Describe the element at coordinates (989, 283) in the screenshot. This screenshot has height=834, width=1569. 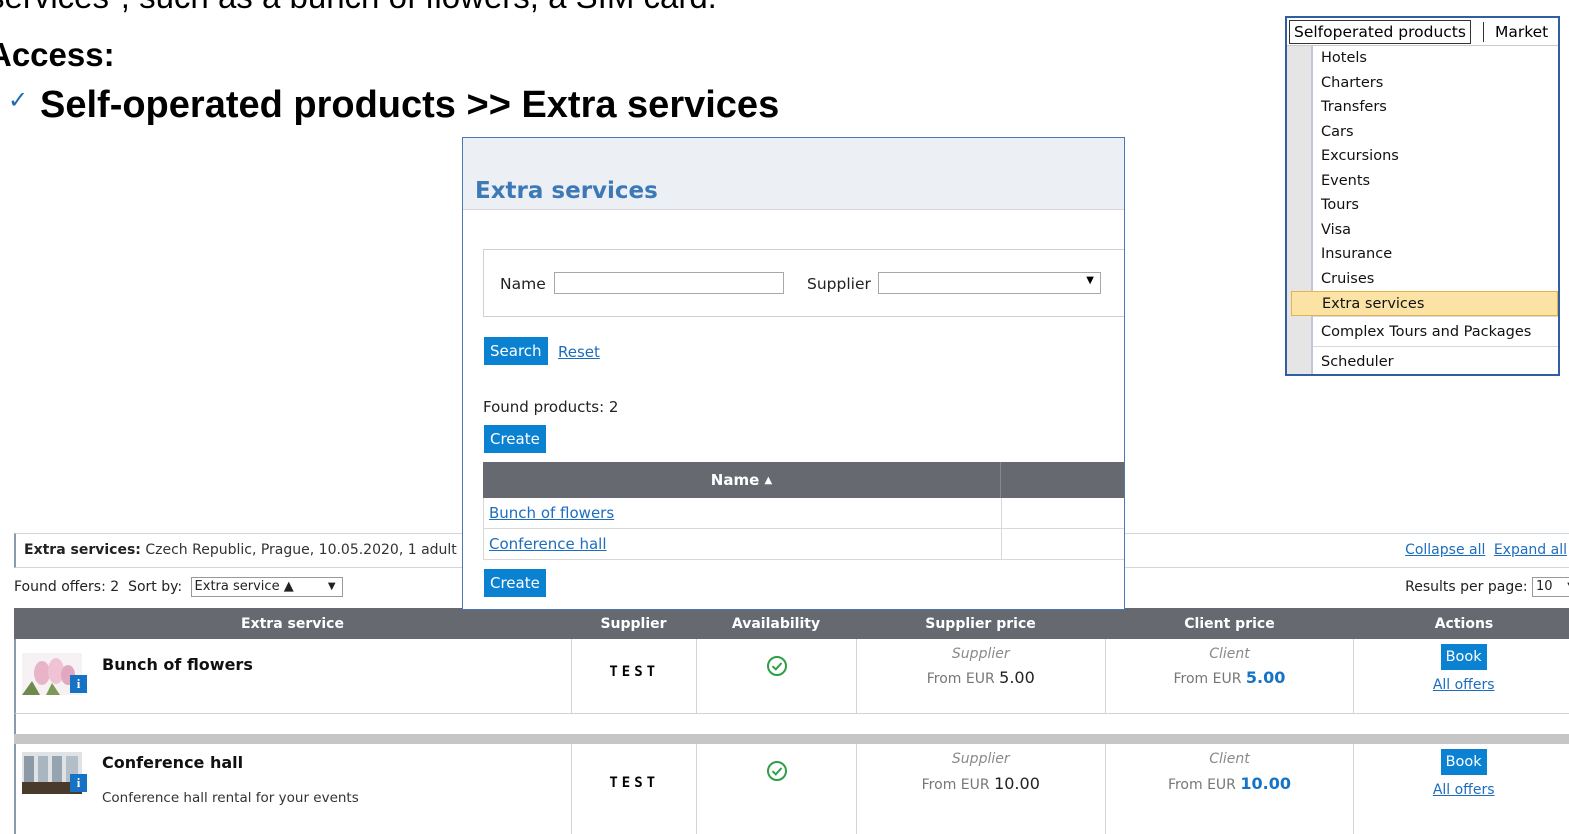
I see `supplier-select: ▼` at that location.